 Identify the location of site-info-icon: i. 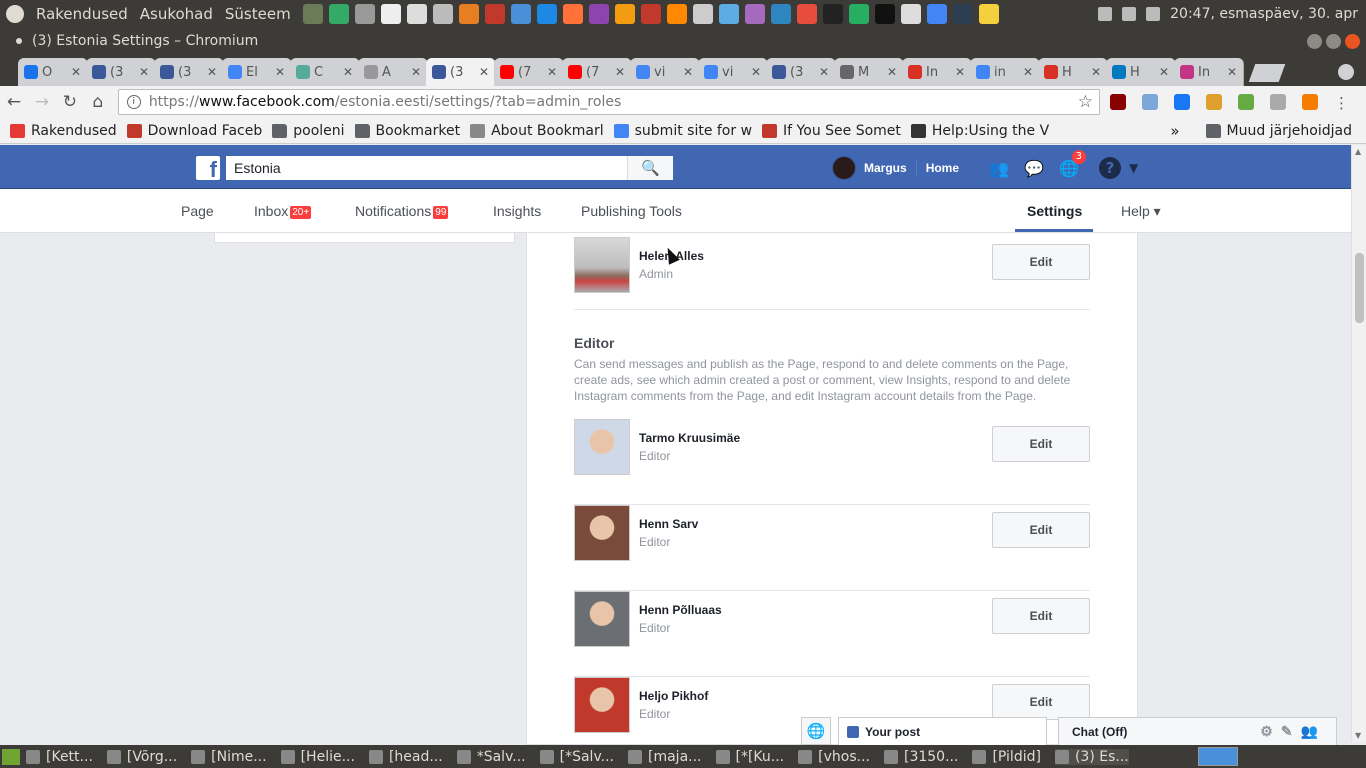
(133, 102).